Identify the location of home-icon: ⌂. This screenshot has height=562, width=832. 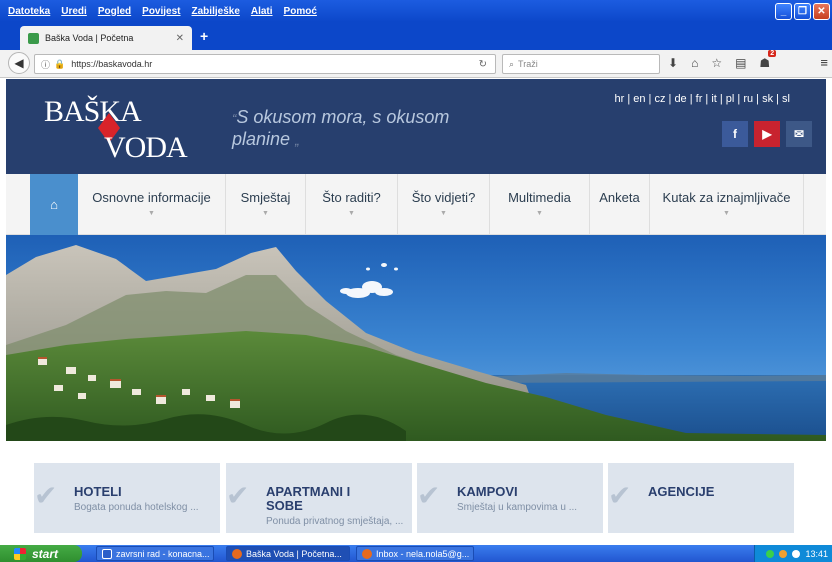
(694, 63).